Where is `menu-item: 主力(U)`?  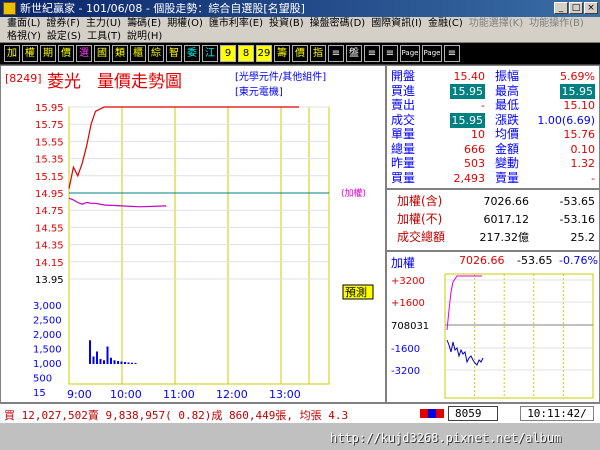 menu-item: 主力(U) is located at coordinates (103, 23).